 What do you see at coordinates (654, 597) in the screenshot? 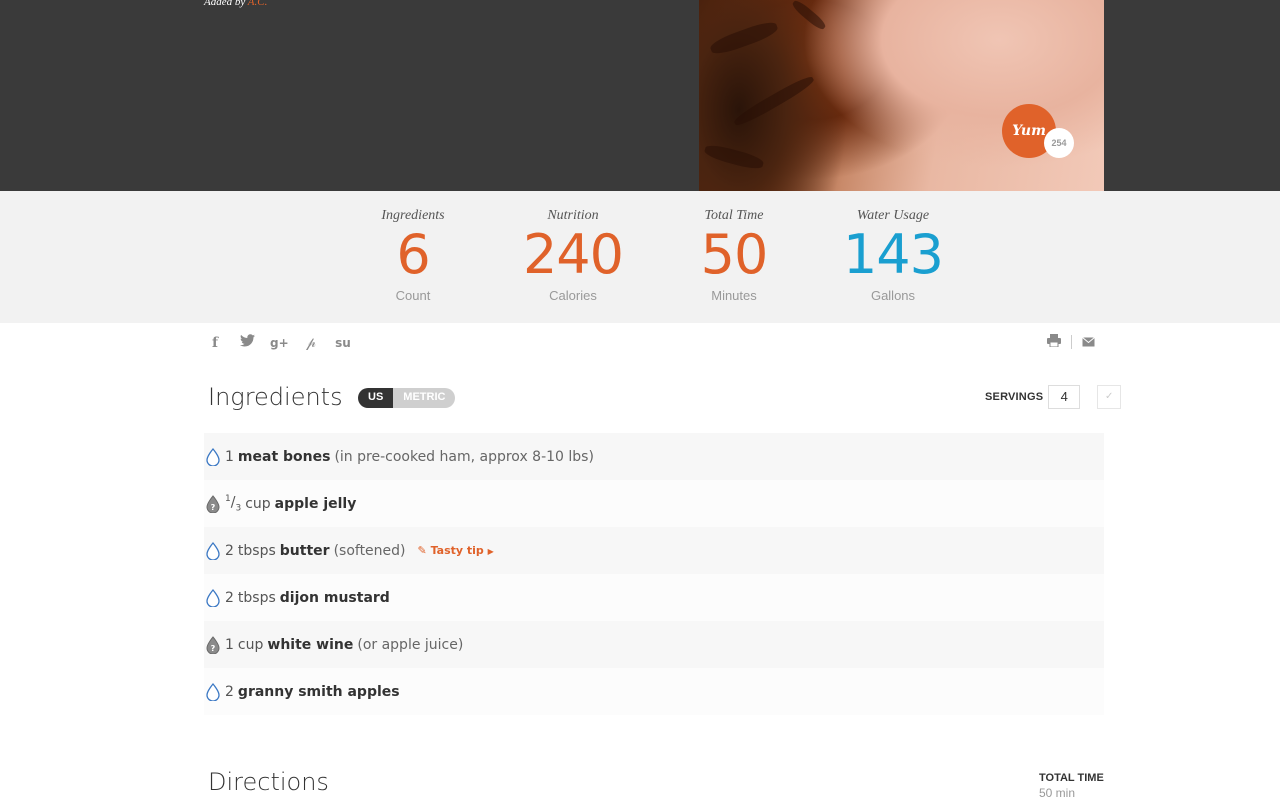
I see `ingredient-row: 2 tbsps dijon mustard` at bounding box center [654, 597].